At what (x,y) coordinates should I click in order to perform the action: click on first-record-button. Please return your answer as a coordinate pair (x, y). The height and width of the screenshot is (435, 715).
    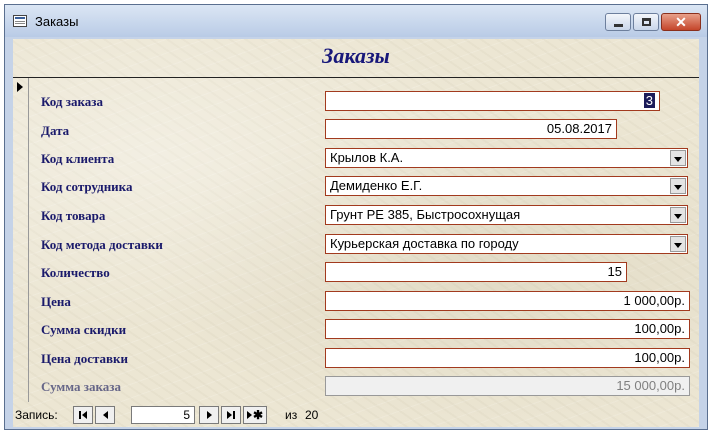
    Looking at the image, I should click on (83, 415).